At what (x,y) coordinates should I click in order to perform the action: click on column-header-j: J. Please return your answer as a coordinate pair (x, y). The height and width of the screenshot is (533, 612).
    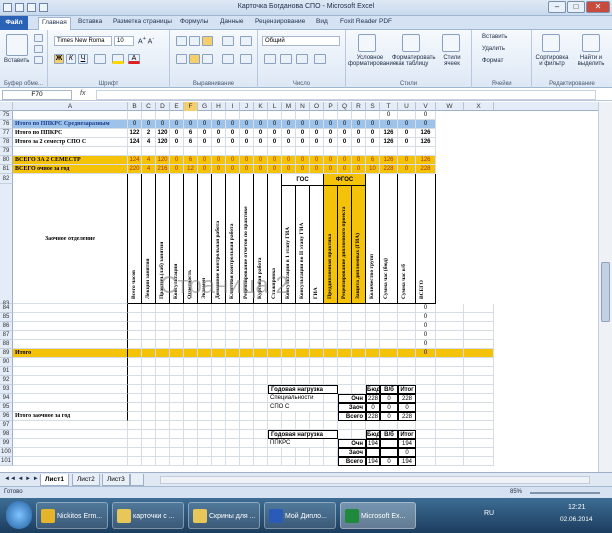
    Looking at the image, I should click on (247, 106).